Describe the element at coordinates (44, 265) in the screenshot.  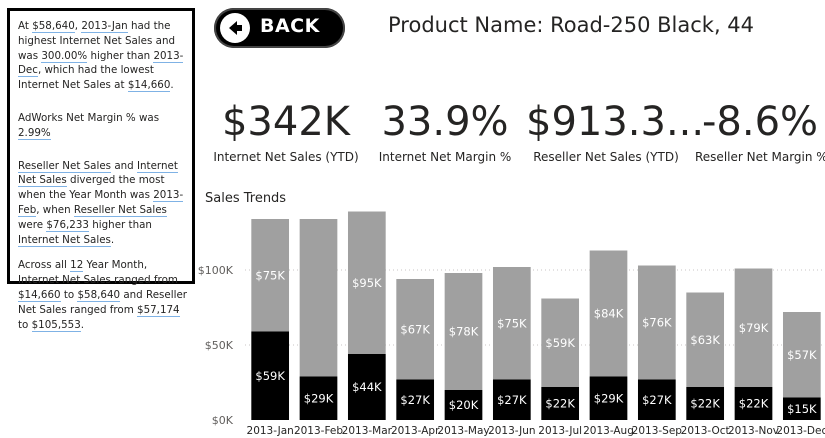
I see `narrative-text: Across all` at that location.